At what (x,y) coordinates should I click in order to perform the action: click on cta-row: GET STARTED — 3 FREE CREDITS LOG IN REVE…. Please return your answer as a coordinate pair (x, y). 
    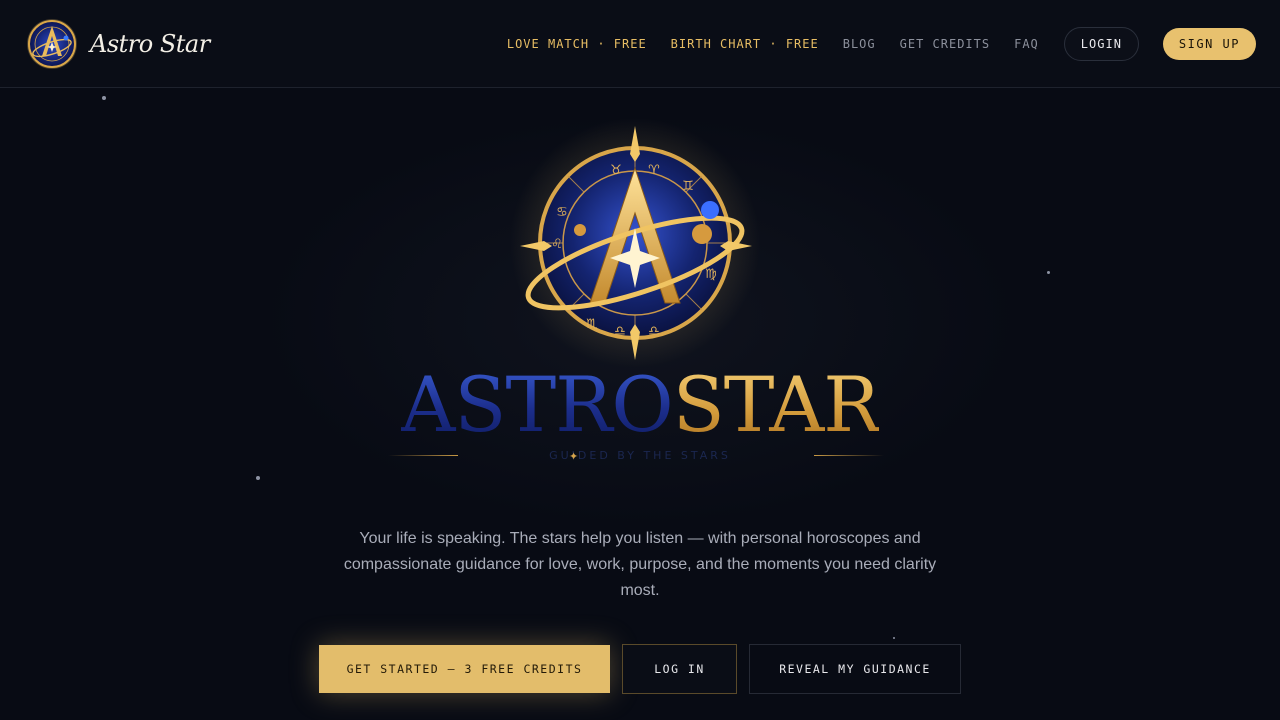
    Looking at the image, I should click on (640, 669).